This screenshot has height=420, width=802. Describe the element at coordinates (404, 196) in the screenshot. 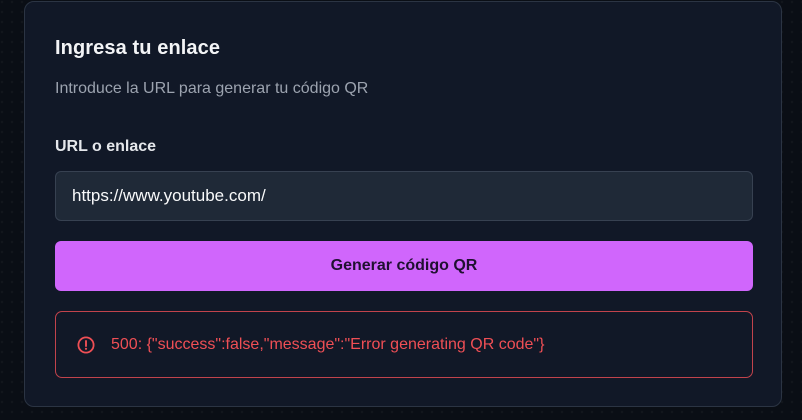

I see `url-input` at that location.